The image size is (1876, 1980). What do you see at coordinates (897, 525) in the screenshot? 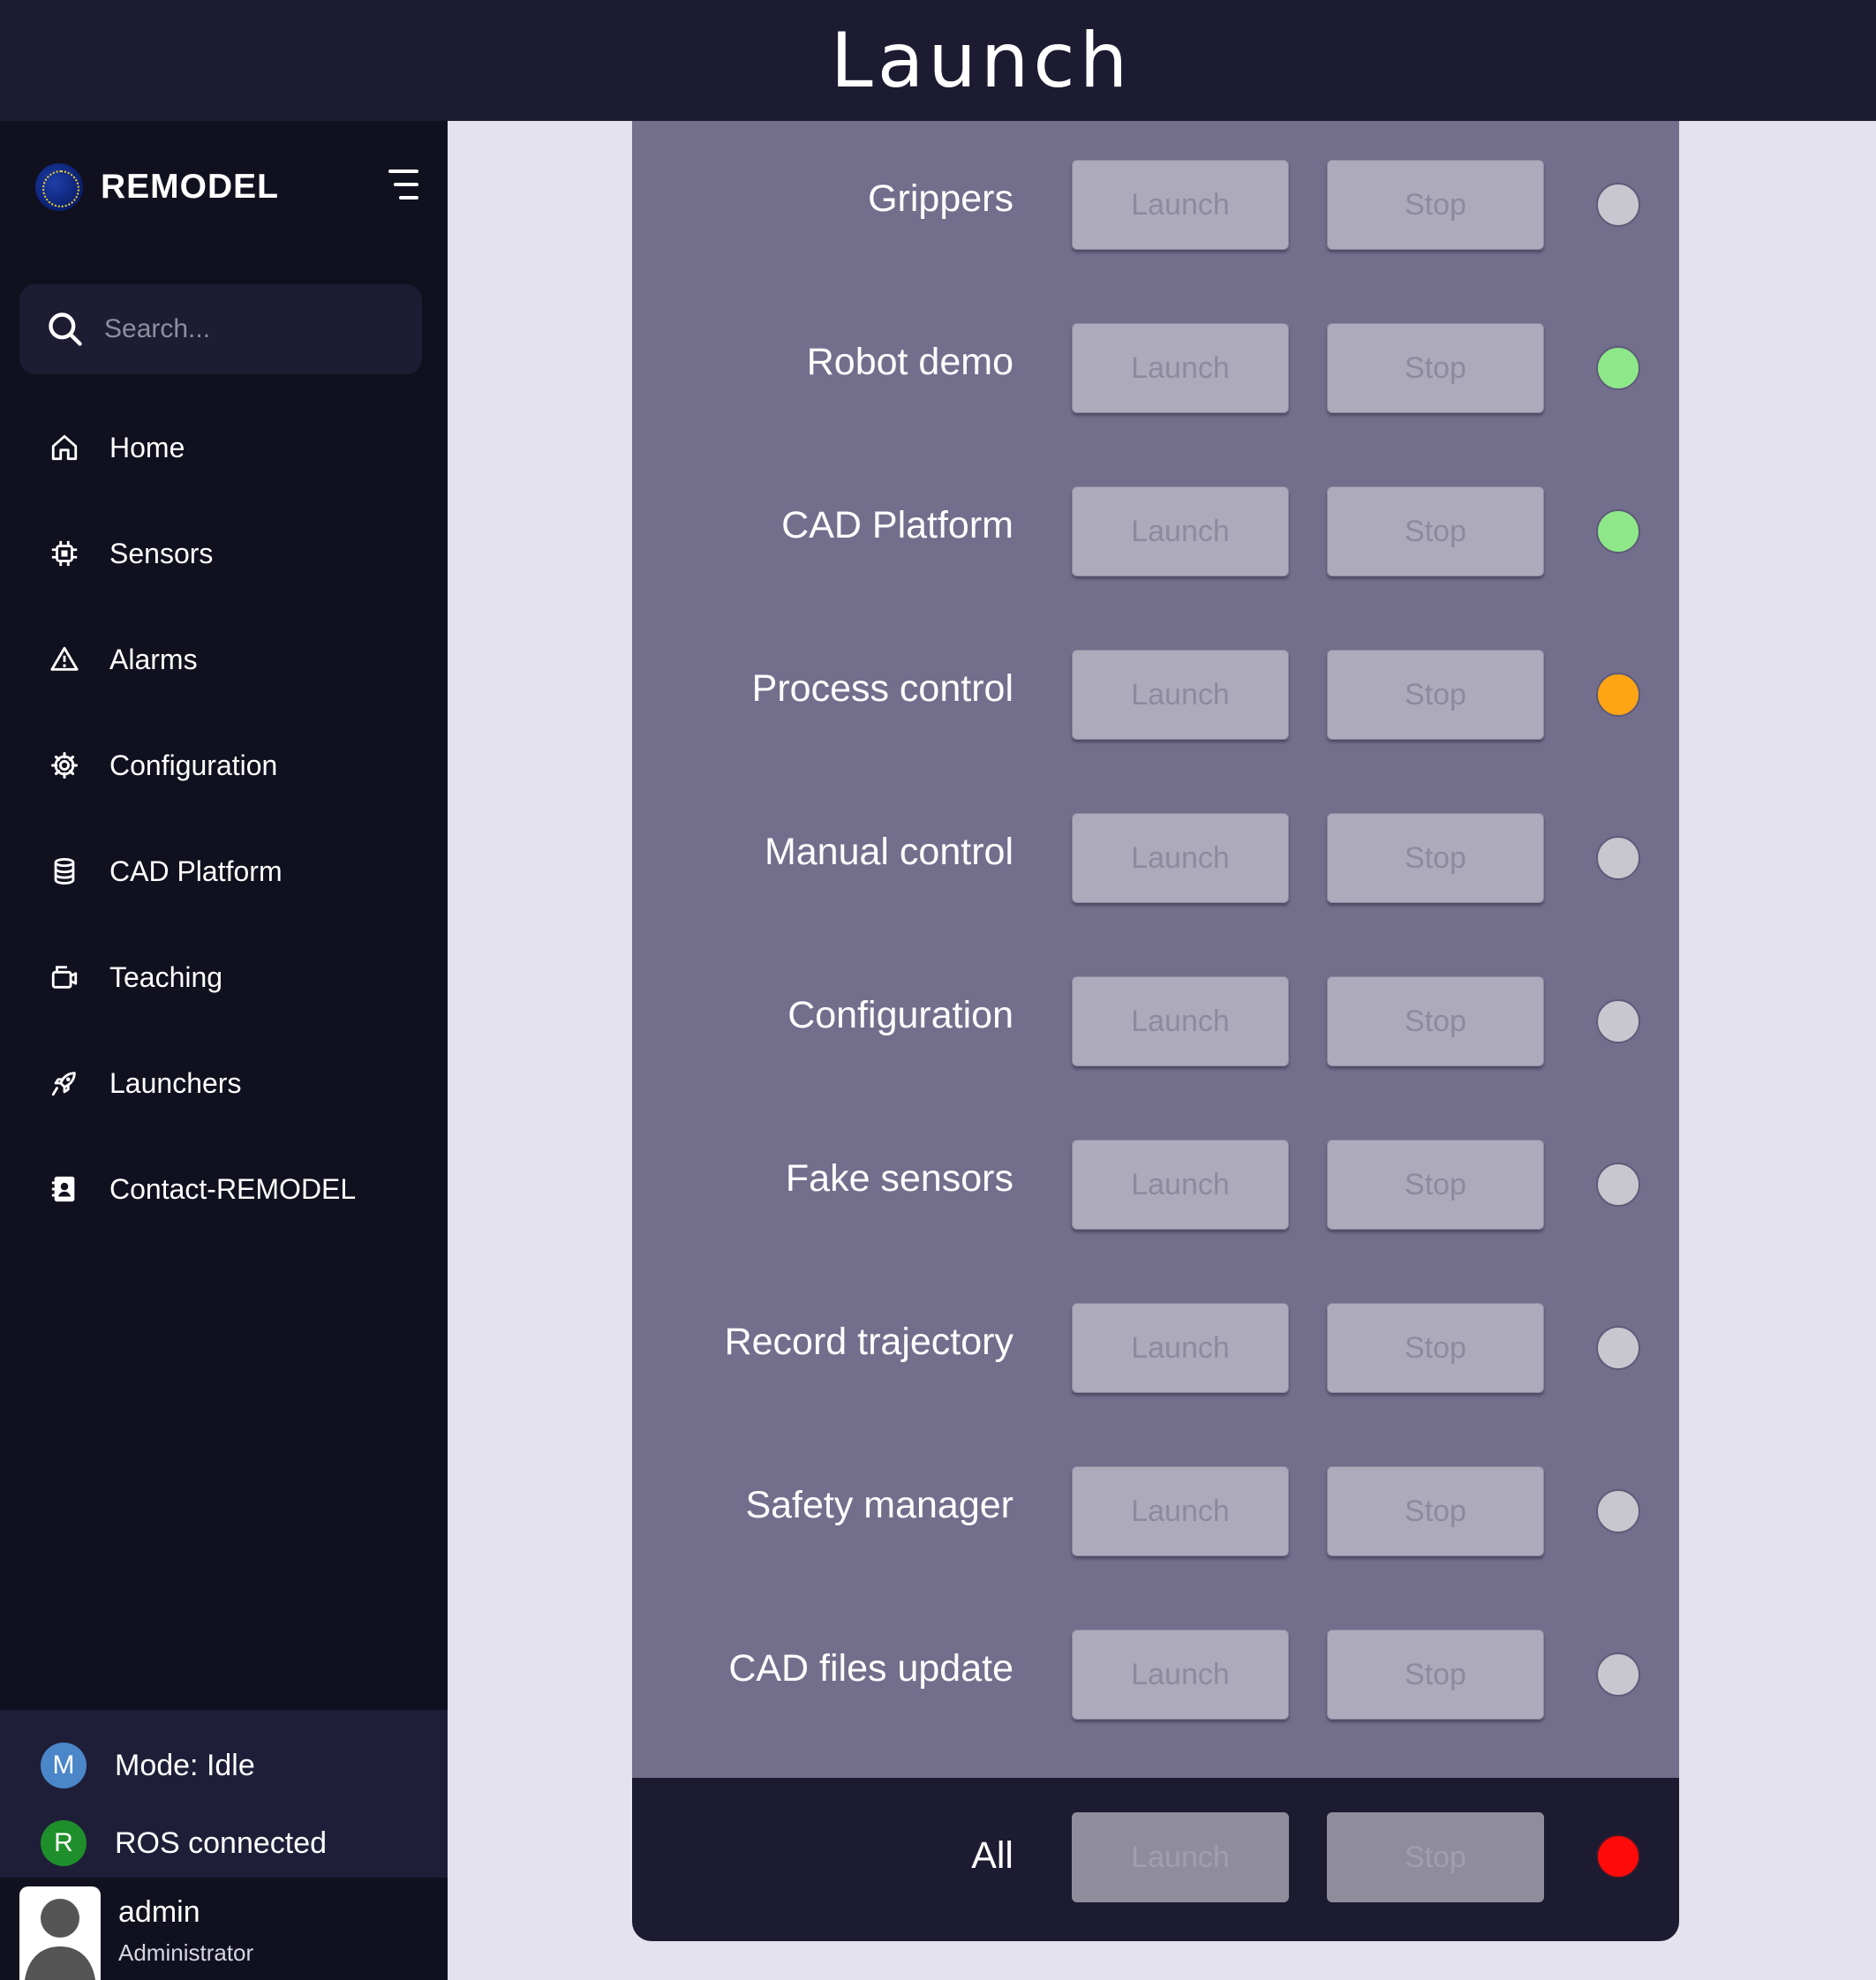
I see `launcher-label: CAD Platform` at bounding box center [897, 525].